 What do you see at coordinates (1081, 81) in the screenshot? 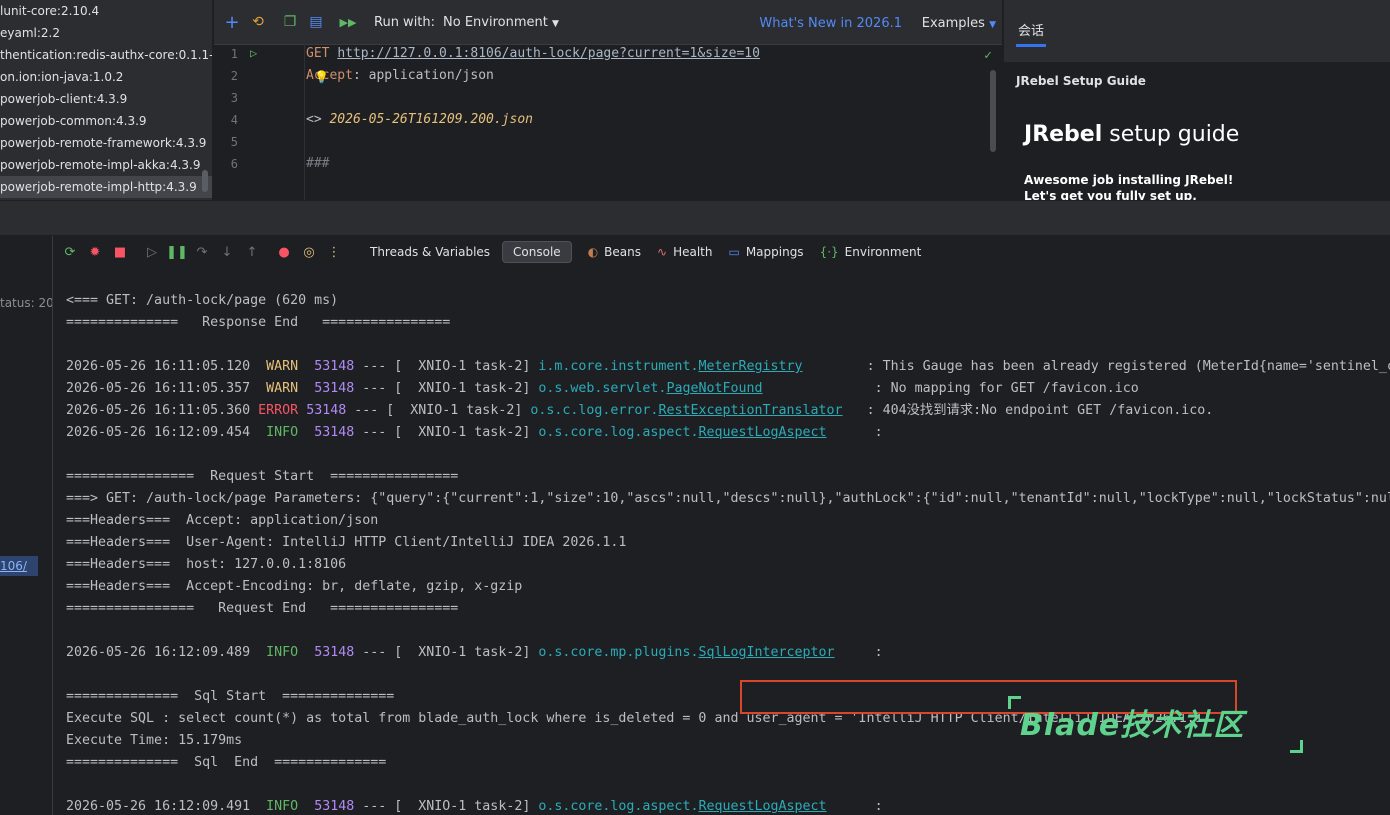
I see `guide-title: JRebel Setup Guide` at bounding box center [1081, 81].